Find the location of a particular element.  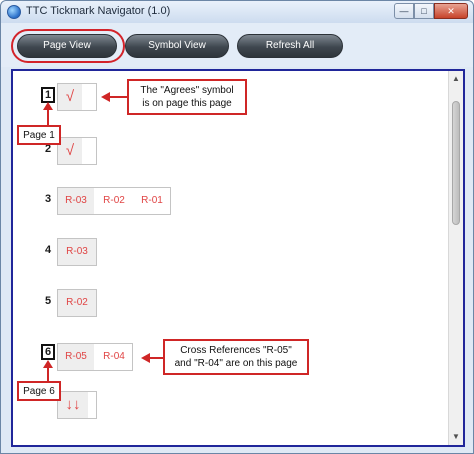

scroll-down-arrow-icon: ▼ is located at coordinates (456, 437).